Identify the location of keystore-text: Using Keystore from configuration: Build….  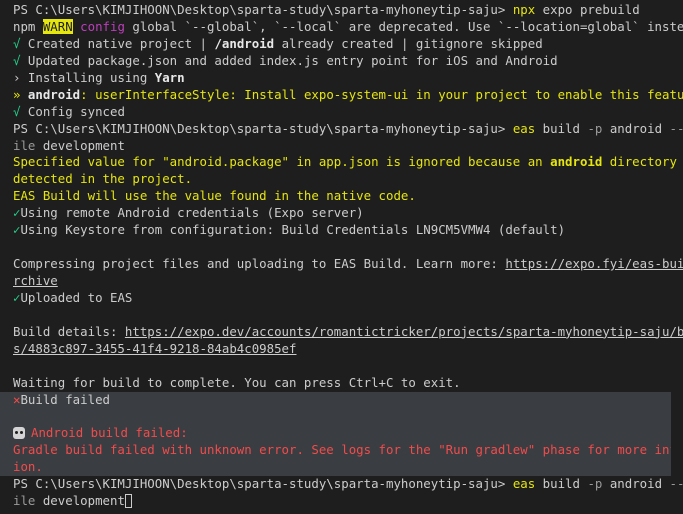
(293, 230).